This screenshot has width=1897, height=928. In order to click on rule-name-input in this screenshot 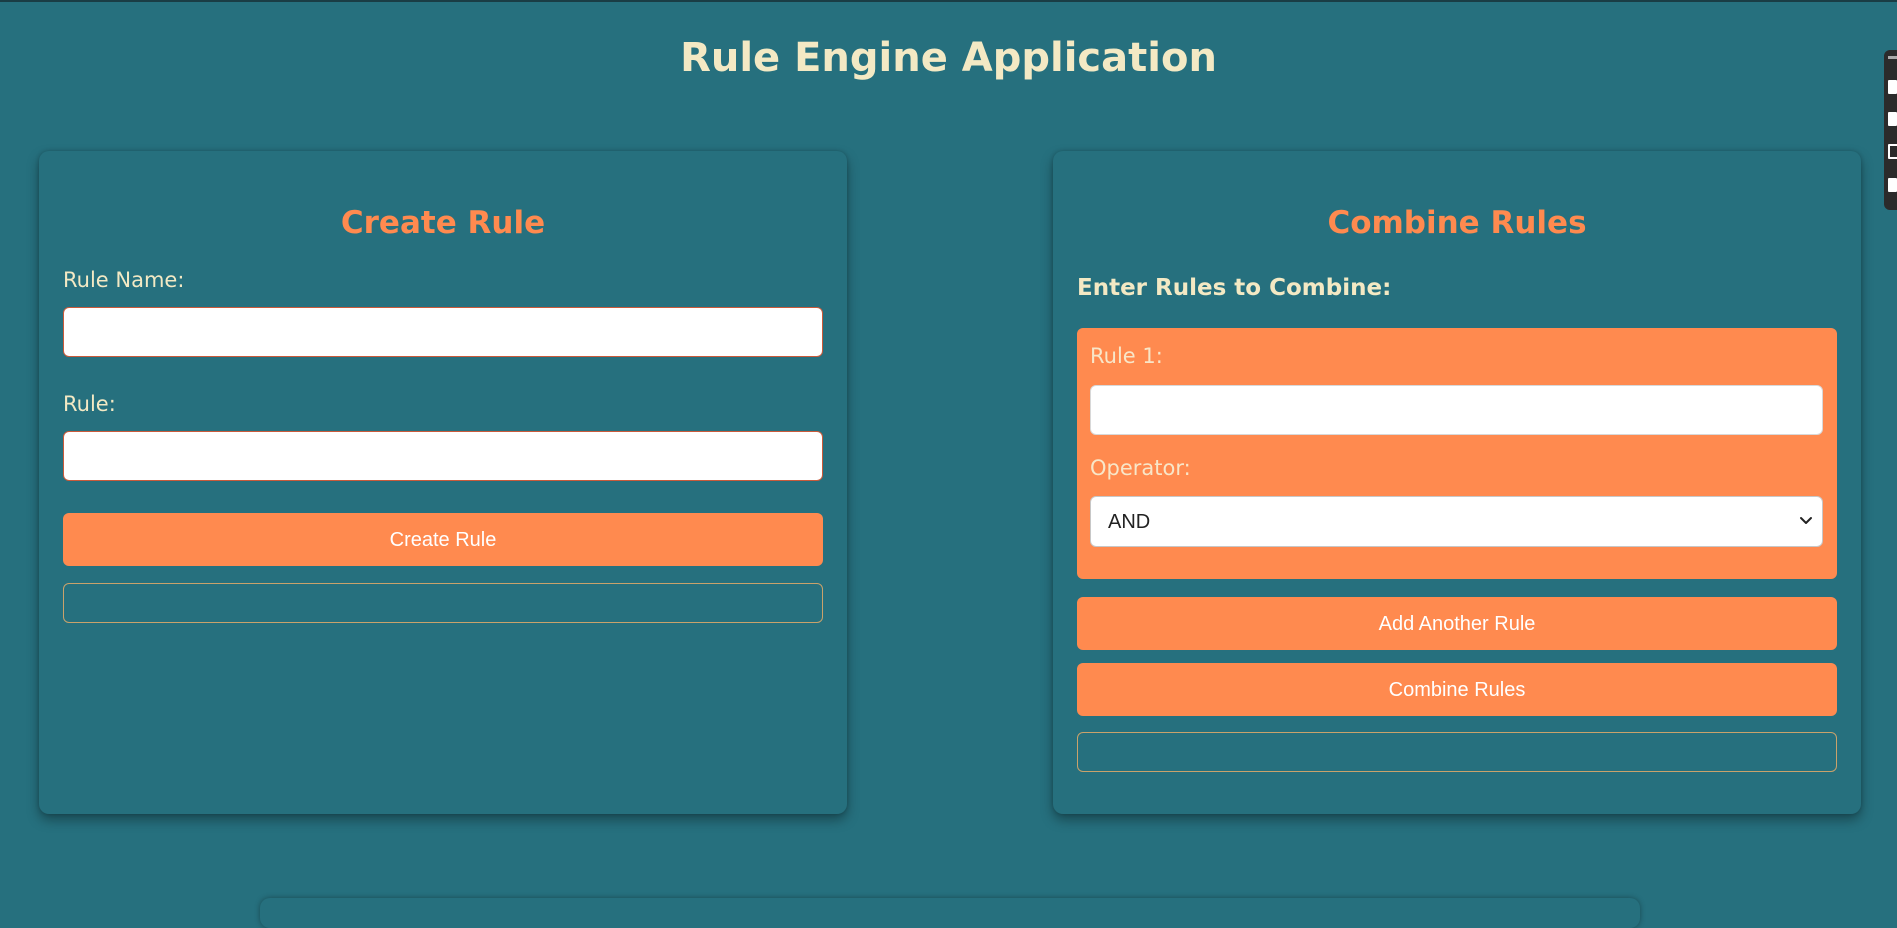, I will do `click(443, 332)`.